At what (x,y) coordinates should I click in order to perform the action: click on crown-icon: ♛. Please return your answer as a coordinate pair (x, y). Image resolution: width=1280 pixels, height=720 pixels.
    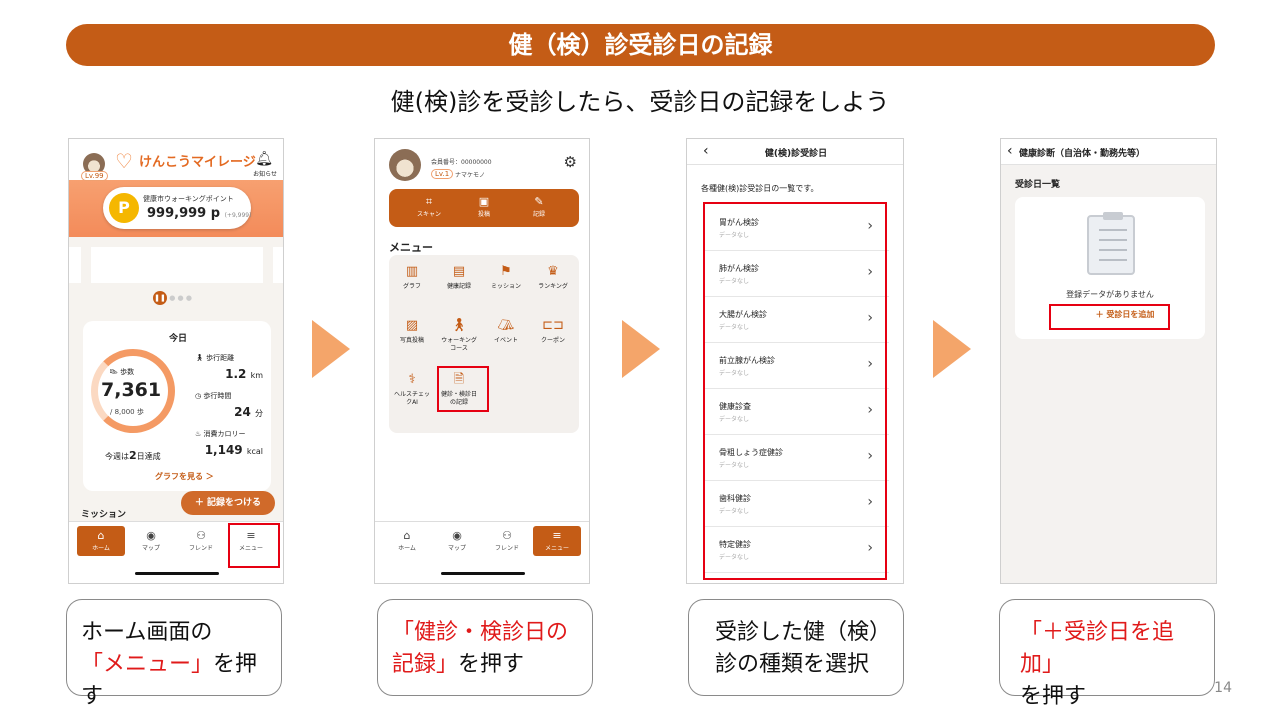
    Looking at the image, I should click on (553, 271).